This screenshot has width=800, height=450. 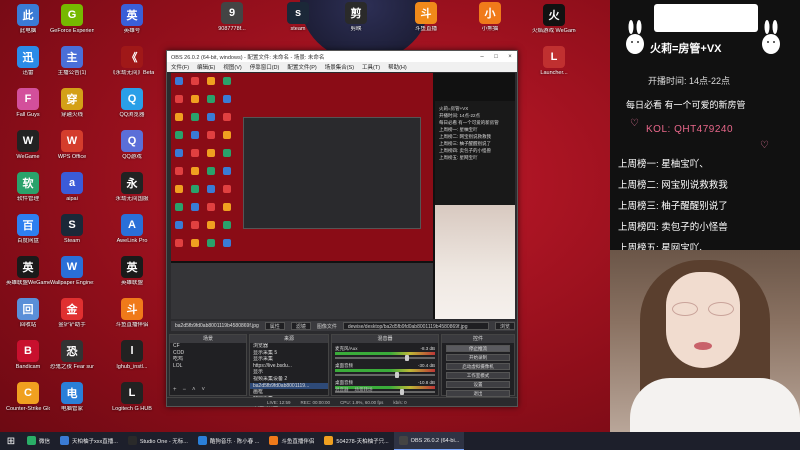 What do you see at coordinates (132, 271) in the screenshot?
I see `desktop-icon: 英英雄联盟` at bounding box center [132, 271].